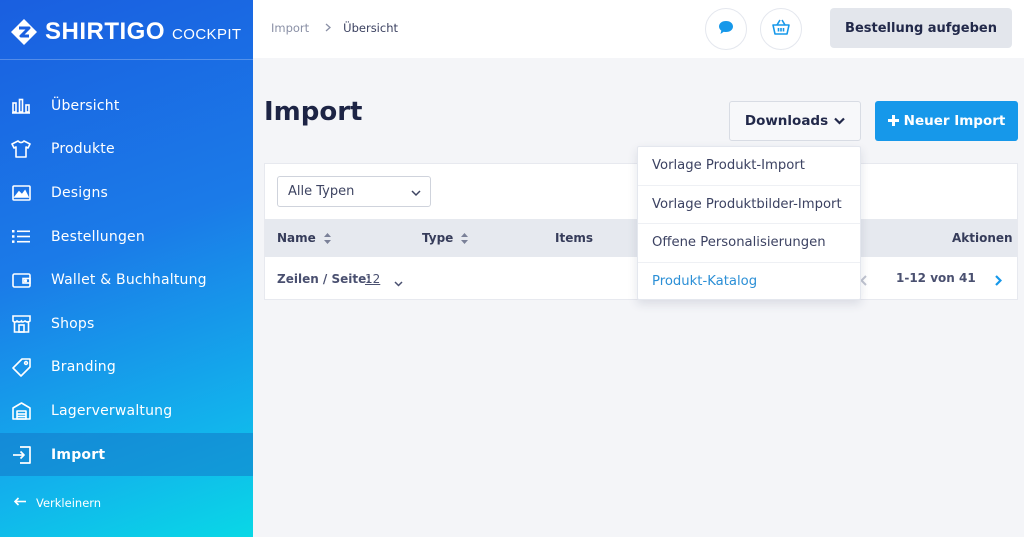 The image size is (1024, 537). I want to click on column-label: Name, so click(296, 238).